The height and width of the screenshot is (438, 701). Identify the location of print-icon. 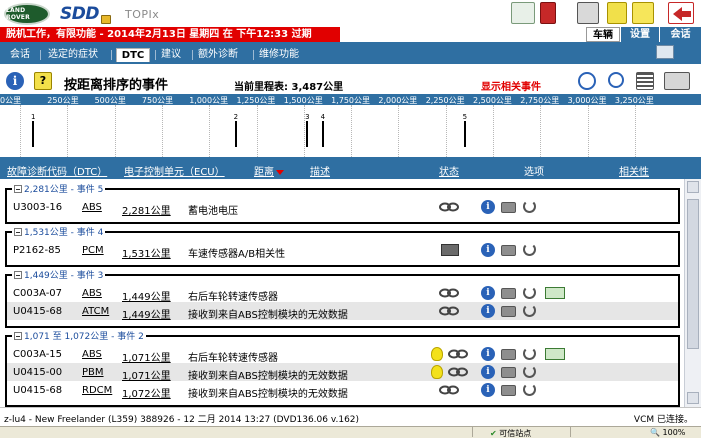
(677, 81).